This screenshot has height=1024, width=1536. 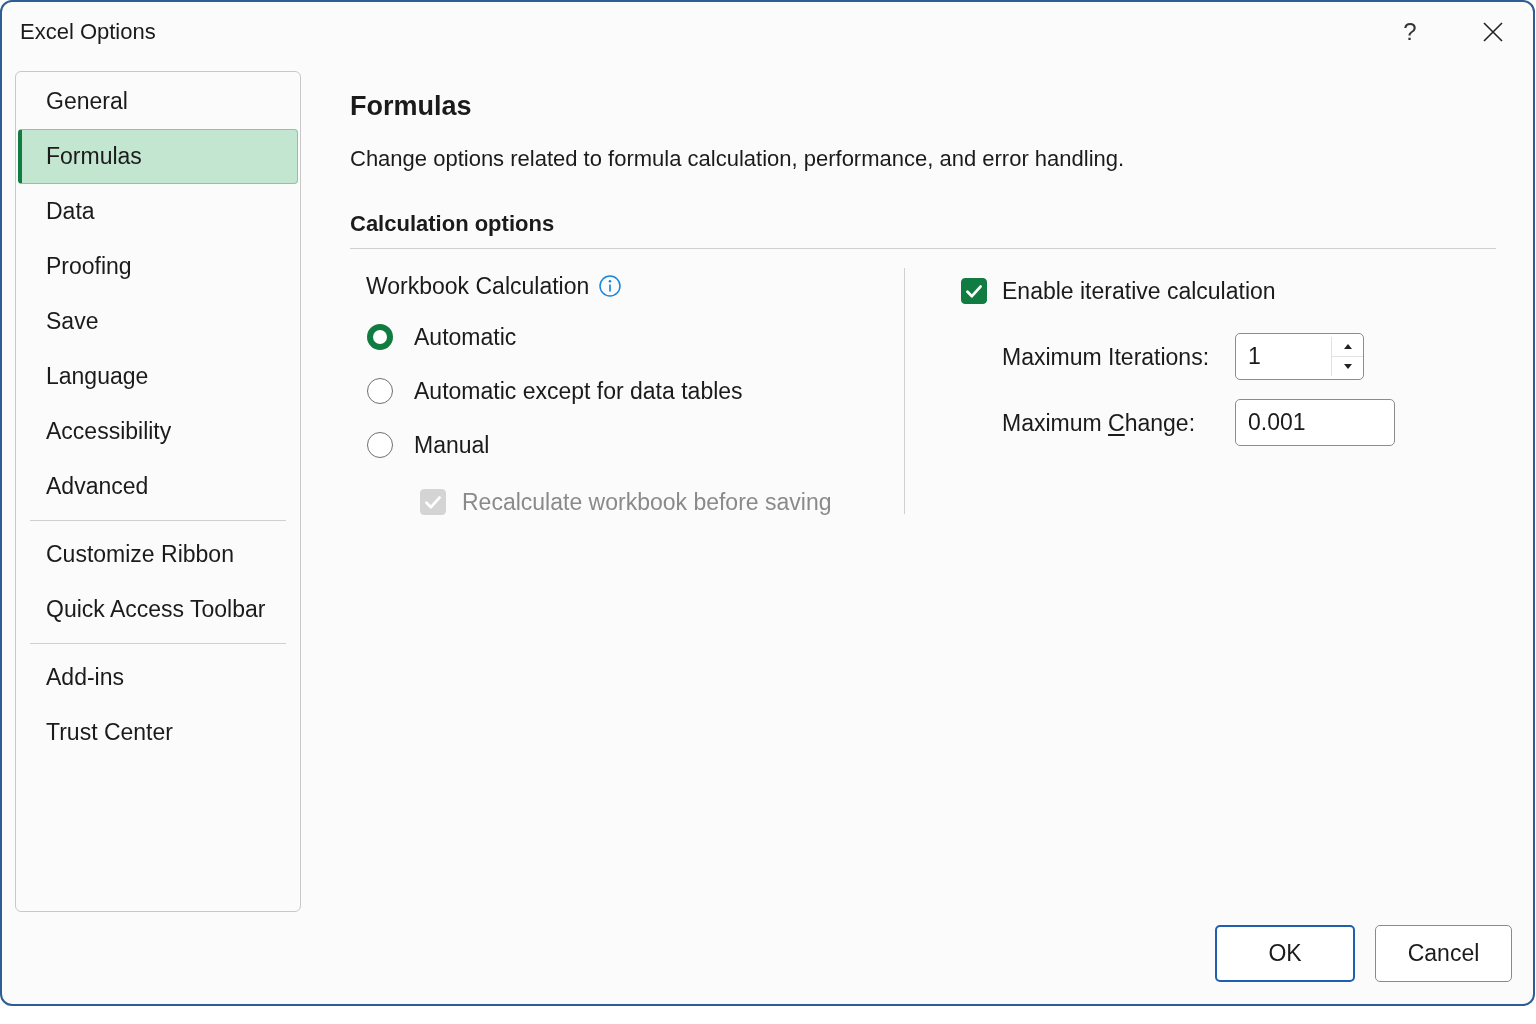 What do you see at coordinates (158, 431) in the screenshot?
I see `sidebar-item: Accessibility` at bounding box center [158, 431].